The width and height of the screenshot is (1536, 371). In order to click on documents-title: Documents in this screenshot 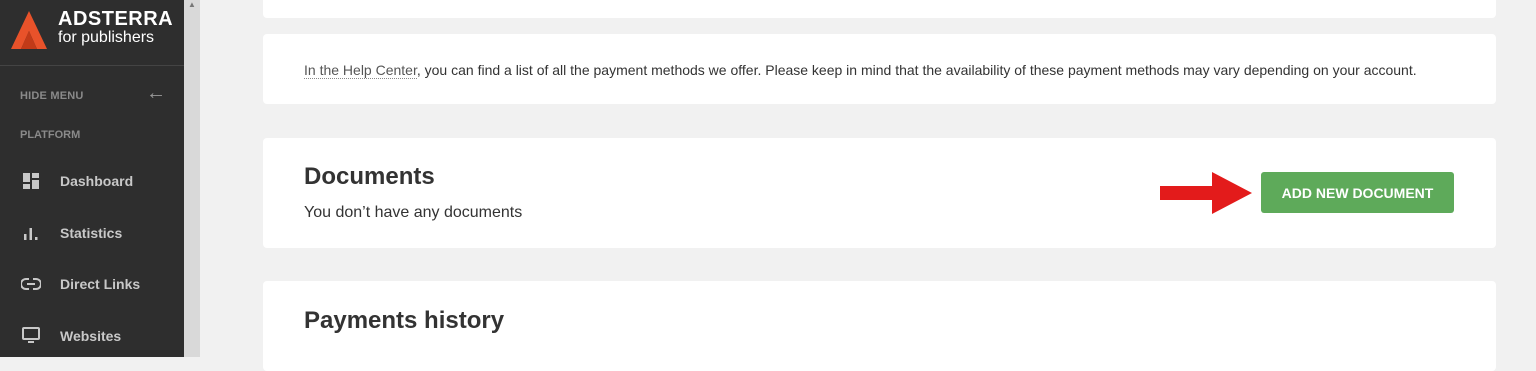, I will do `click(369, 176)`.